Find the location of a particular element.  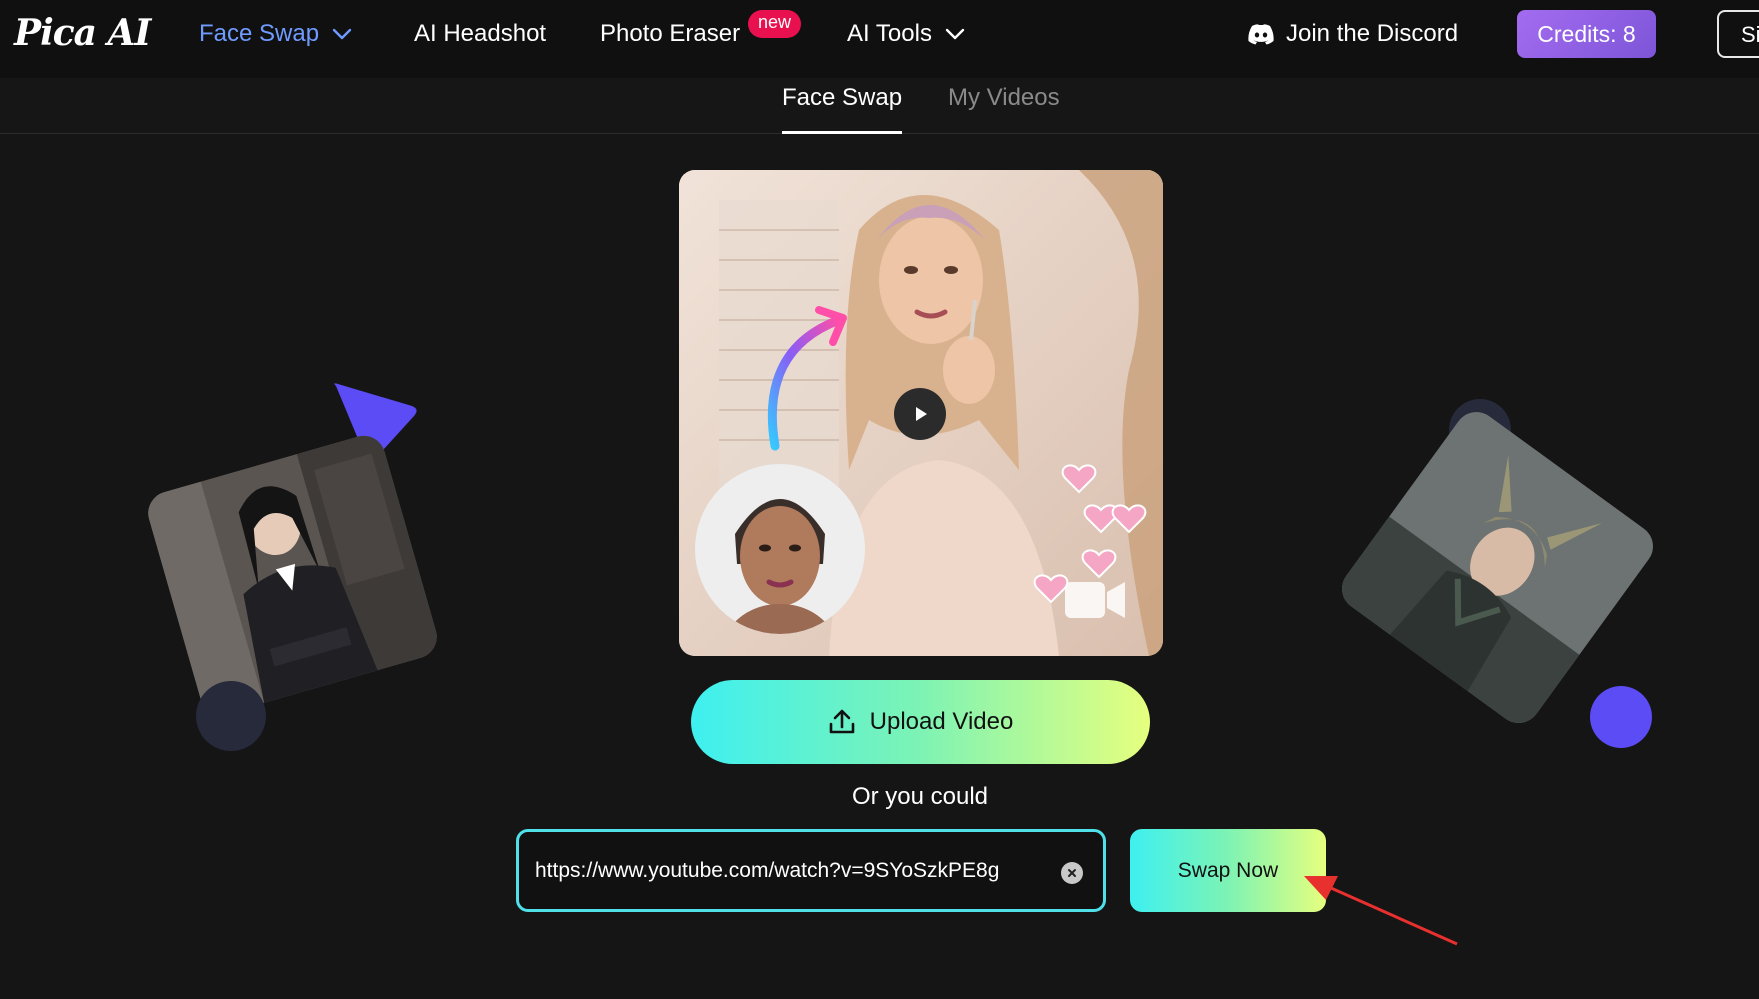

join-discord-link: Join the Discord is located at coordinates (1352, 34).